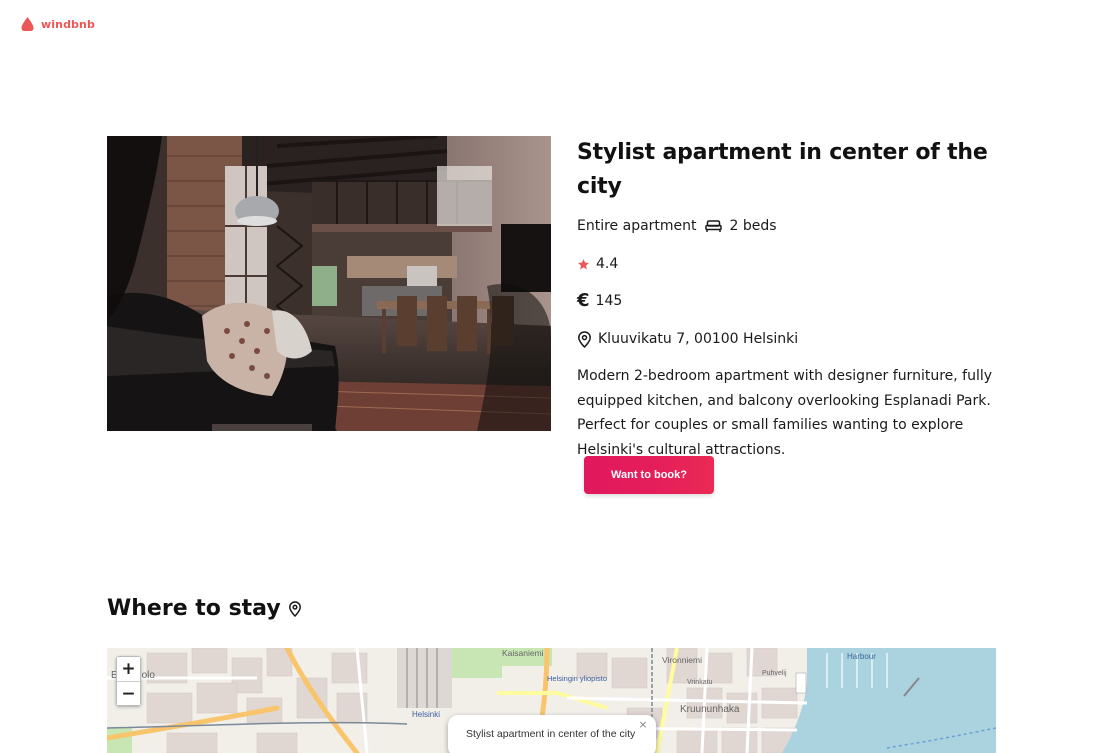  I want to click on popup-text: Stylist apartment in center of the city, so click(551, 734).